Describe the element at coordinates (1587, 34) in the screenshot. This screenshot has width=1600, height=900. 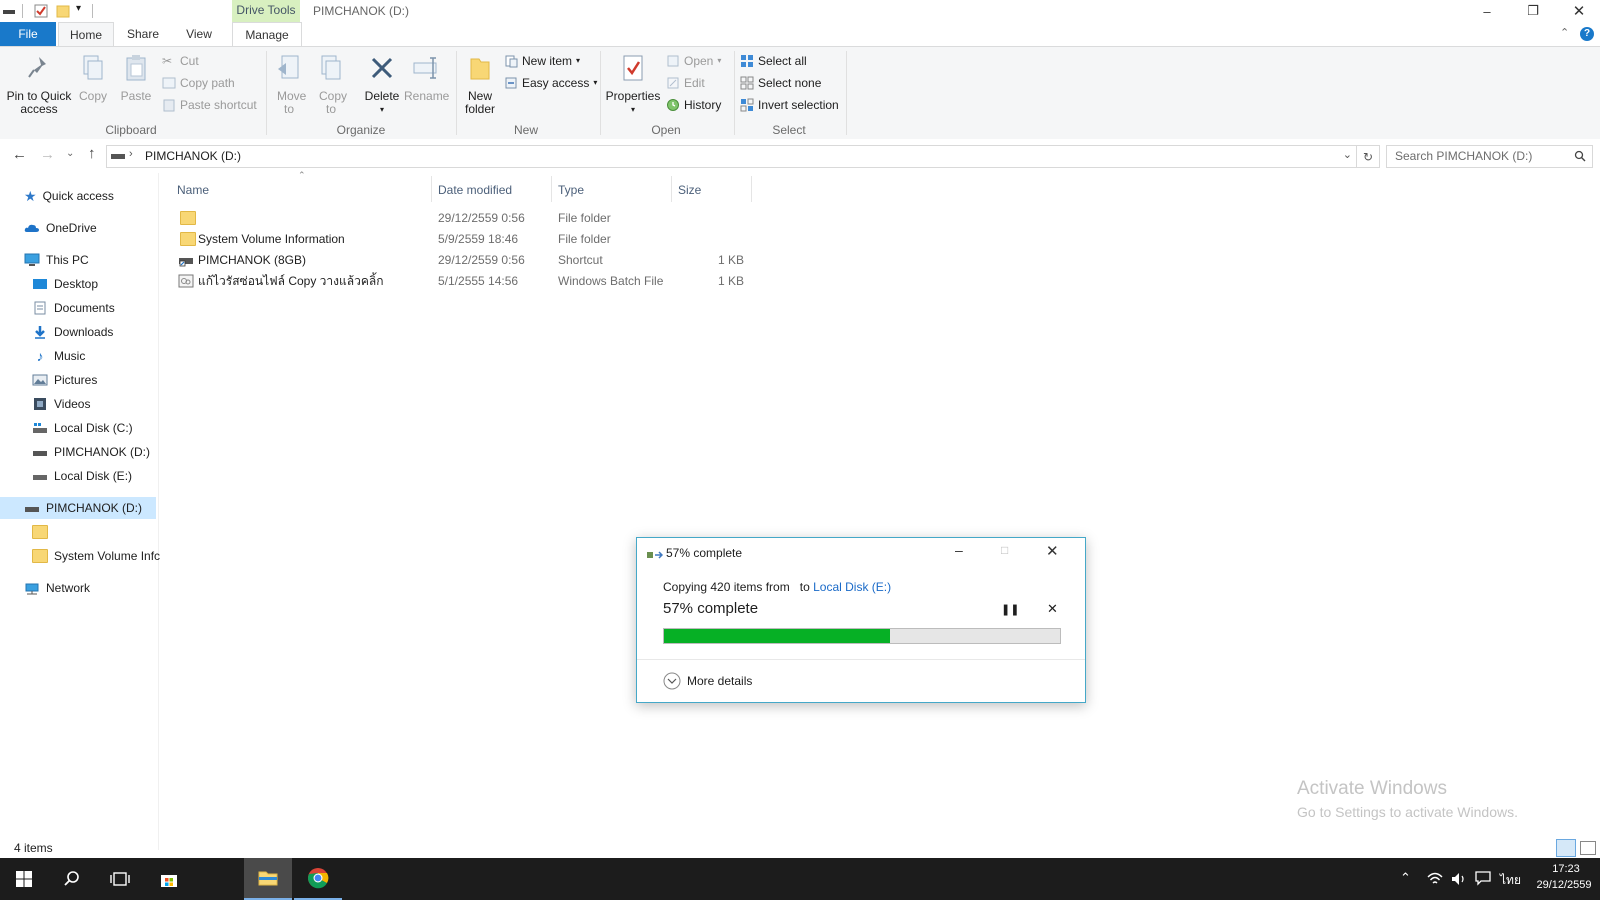
I see `help-icon: ?` at that location.